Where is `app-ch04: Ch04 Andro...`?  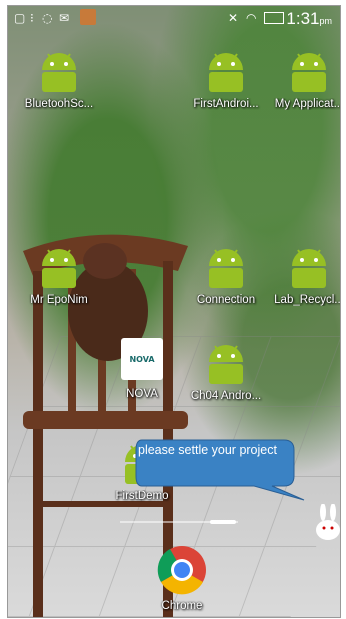 app-ch04: Ch04 Andro... is located at coordinates (226, 371).